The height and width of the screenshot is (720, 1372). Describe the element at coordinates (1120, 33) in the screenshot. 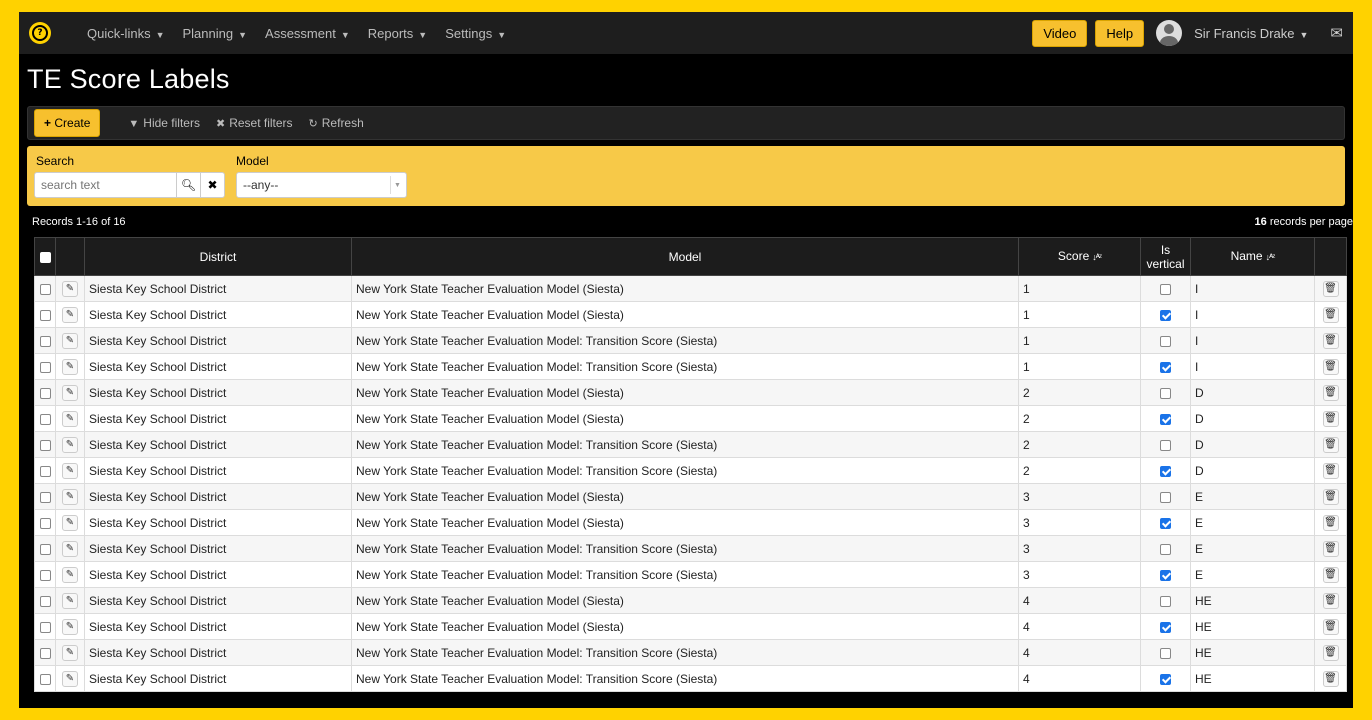

I see `help-button: Help` at that location.